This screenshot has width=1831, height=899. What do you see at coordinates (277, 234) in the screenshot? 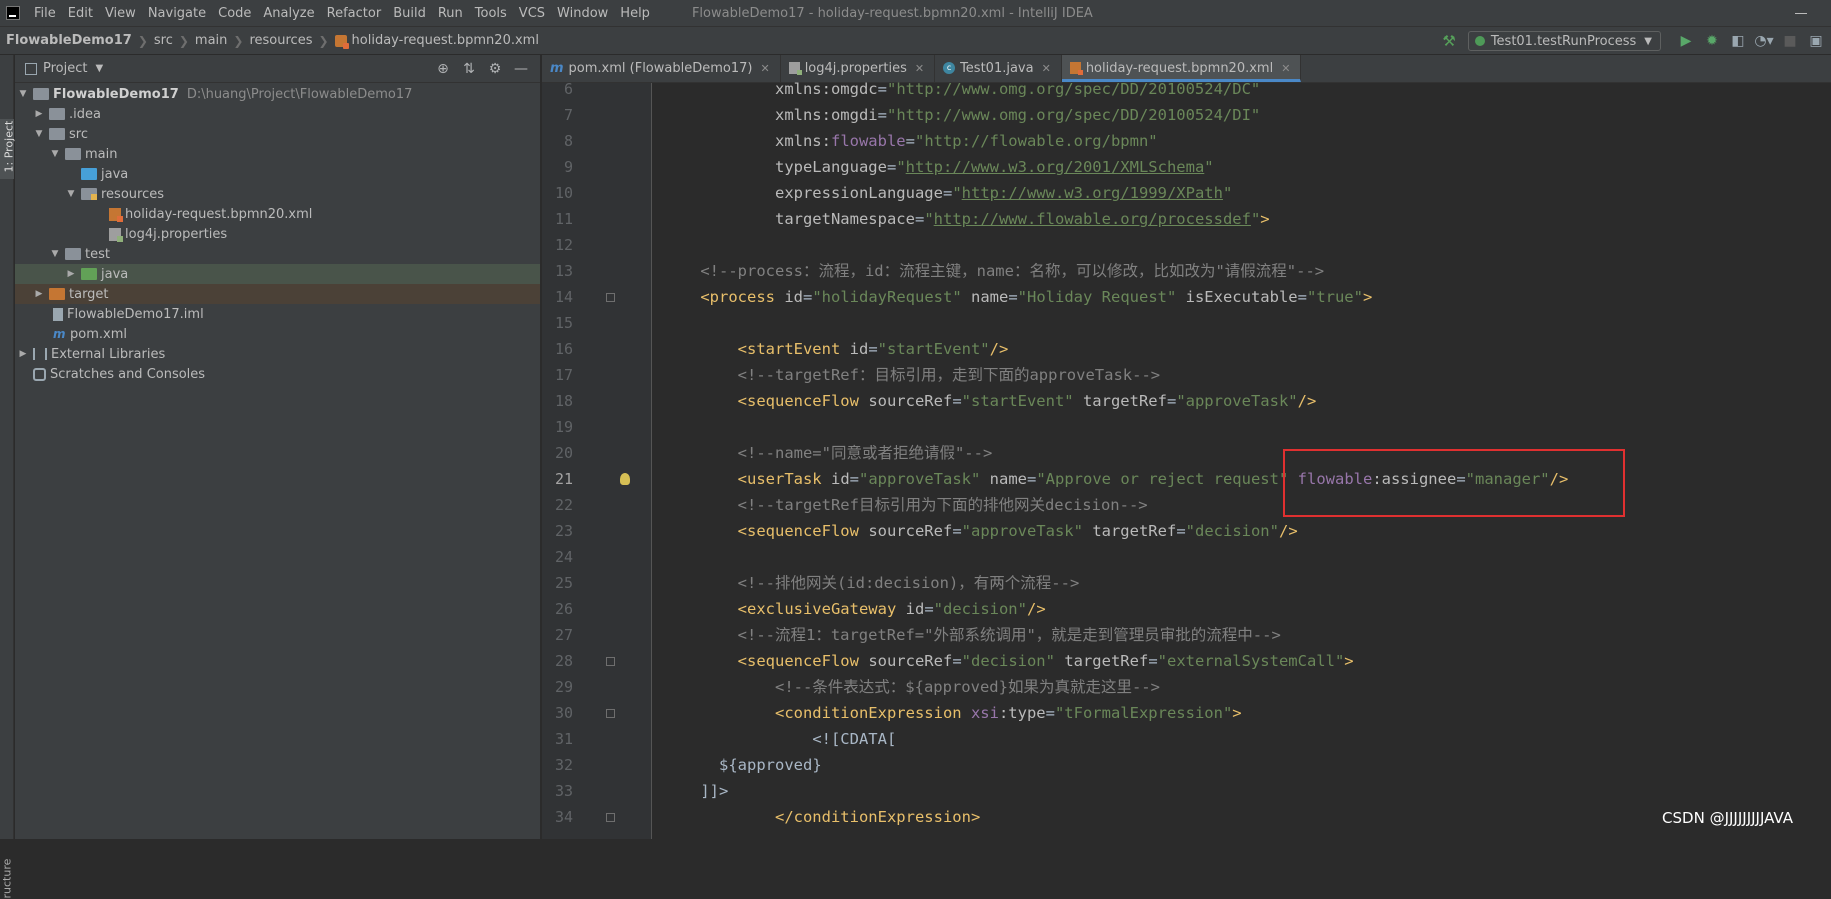
I see `tree-item-log4j: log4j.properties` at bounding box center [277, 234].